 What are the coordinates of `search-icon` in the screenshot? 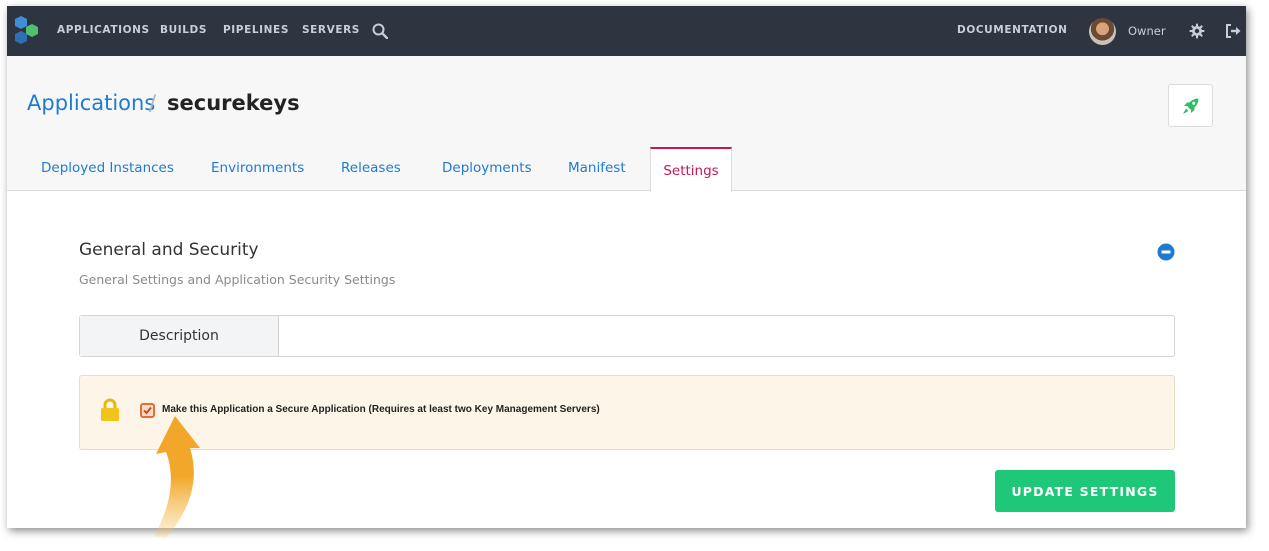 It's located at (380, 31).